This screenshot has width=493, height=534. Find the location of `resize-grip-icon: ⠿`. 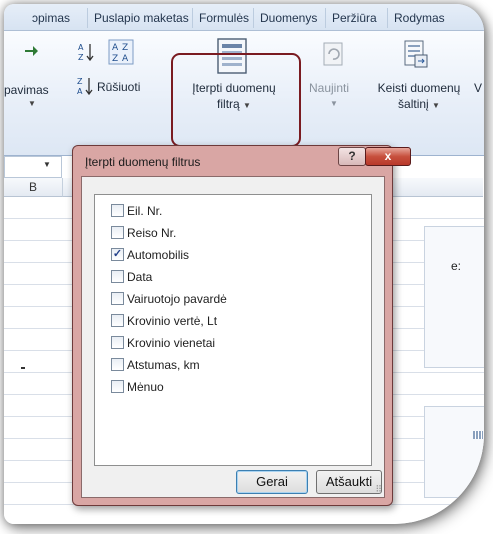

resize-grip-icon: ⠿ is located at coordinates (378, 489).